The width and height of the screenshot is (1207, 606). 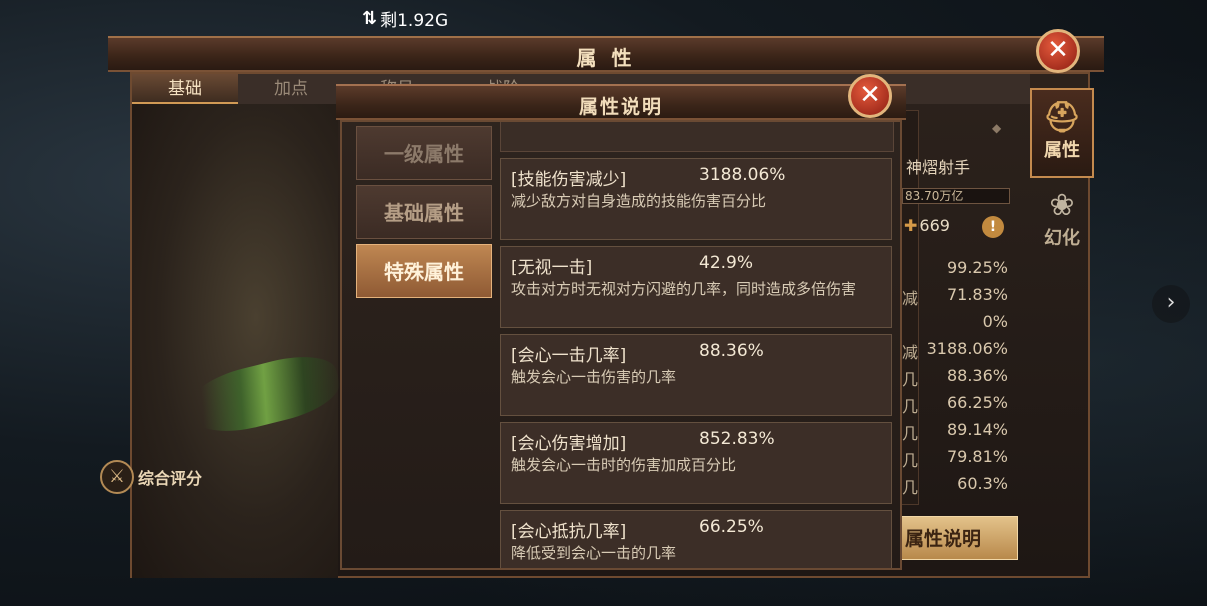 I want to click on list-item: [无视一击] 42.9% 攻击对方时无视对方闪避的几率，同时造成多倍伤害, so click(x=696, y=287).